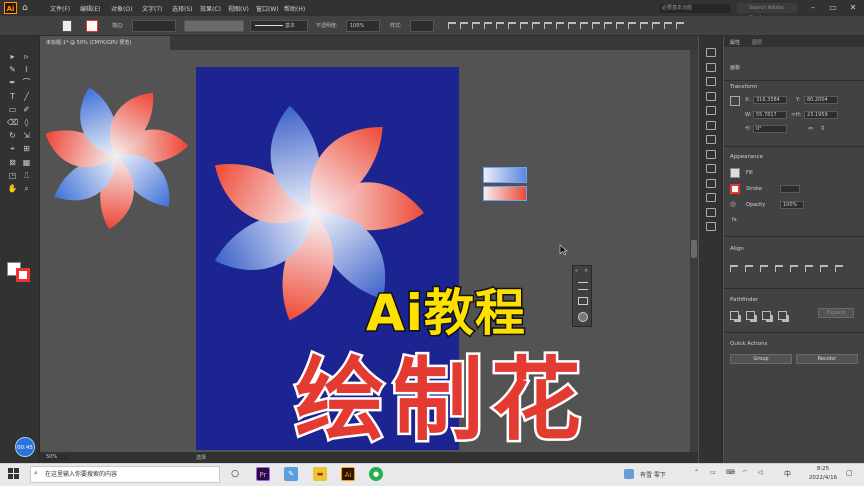 This screenshot has width=864, height=486. What do you see at coordinates (744, 472) in the screenshot?
I see `wifi-icon: ◠` at bounding box center [744, 472].